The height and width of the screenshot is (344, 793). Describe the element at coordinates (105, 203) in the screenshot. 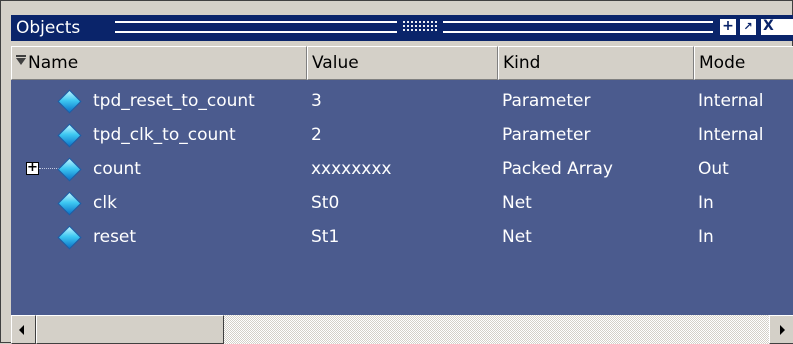

I see `row-name: clk` at that location.